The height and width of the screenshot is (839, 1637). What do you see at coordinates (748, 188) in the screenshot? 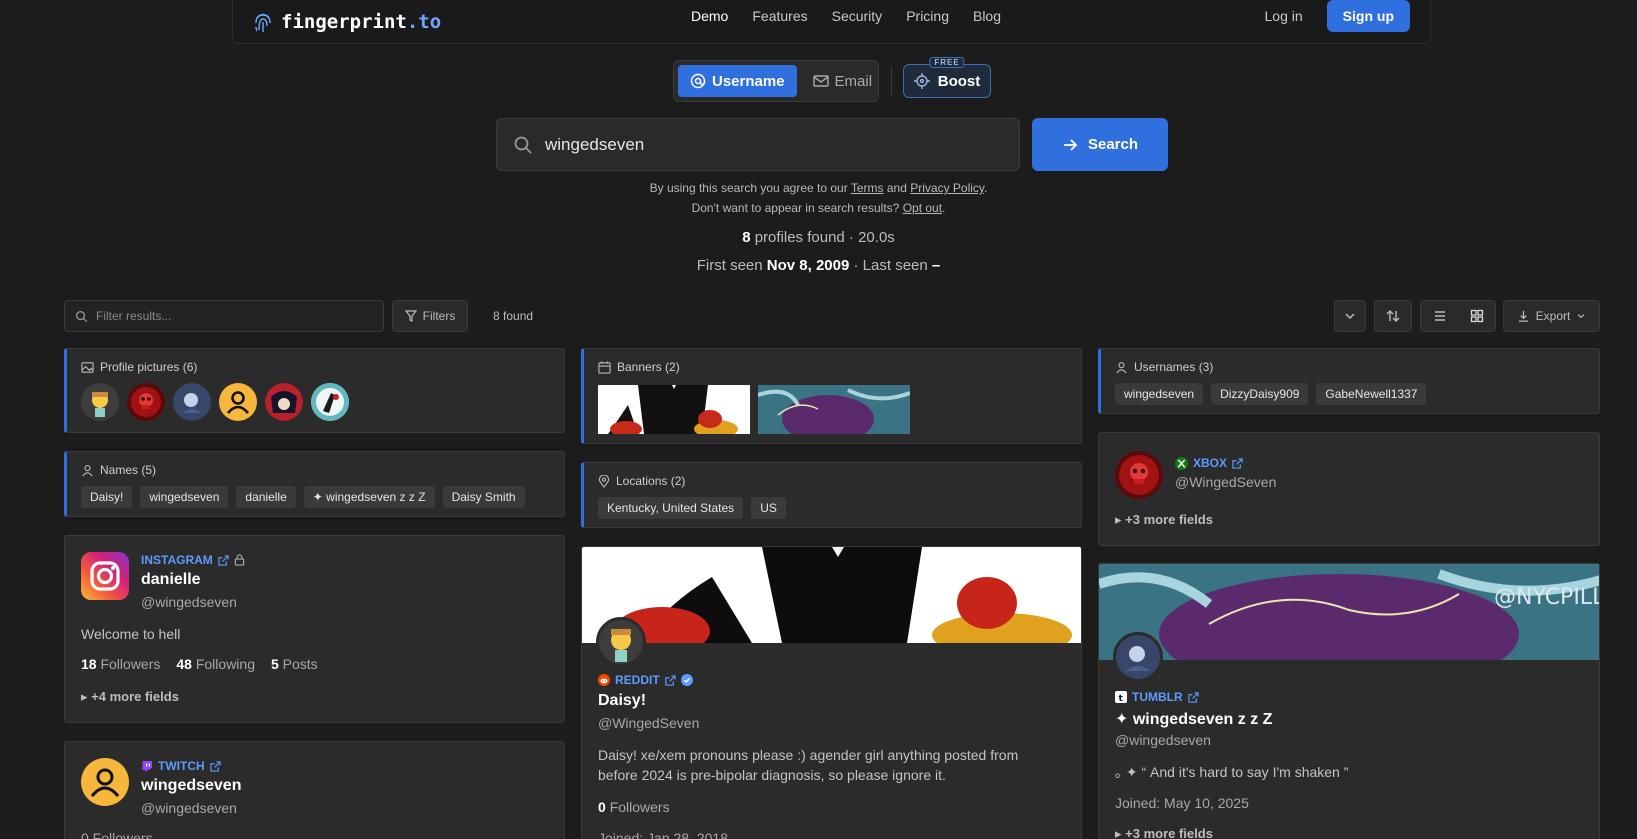
I see `terms-prefix: By using this search you agree to our` at bounding box center [748, 188].